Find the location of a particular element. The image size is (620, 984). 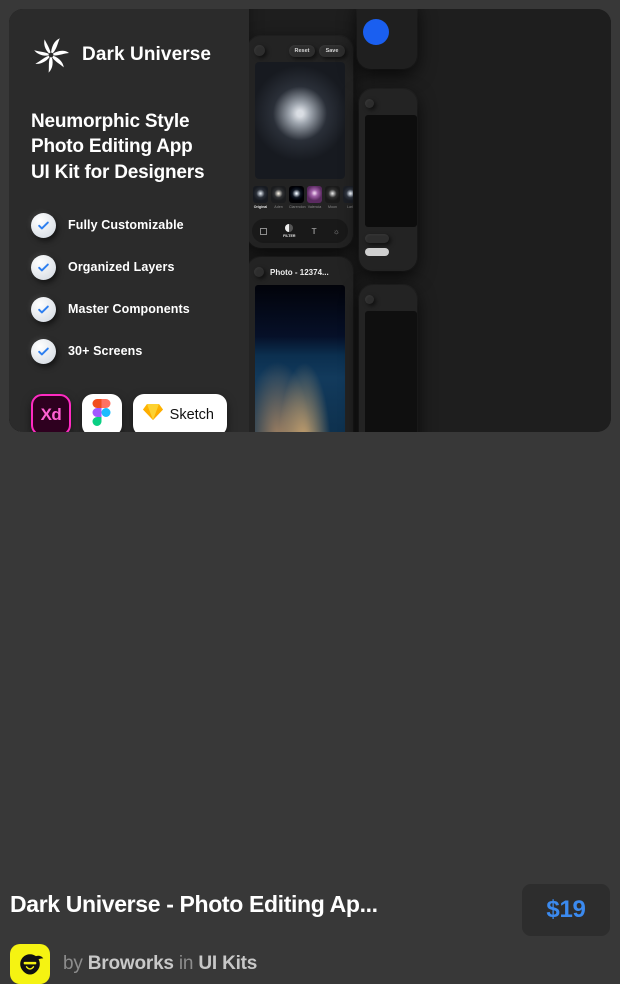

feature-item: Fully Customizable is located at coordinates (129, 225).